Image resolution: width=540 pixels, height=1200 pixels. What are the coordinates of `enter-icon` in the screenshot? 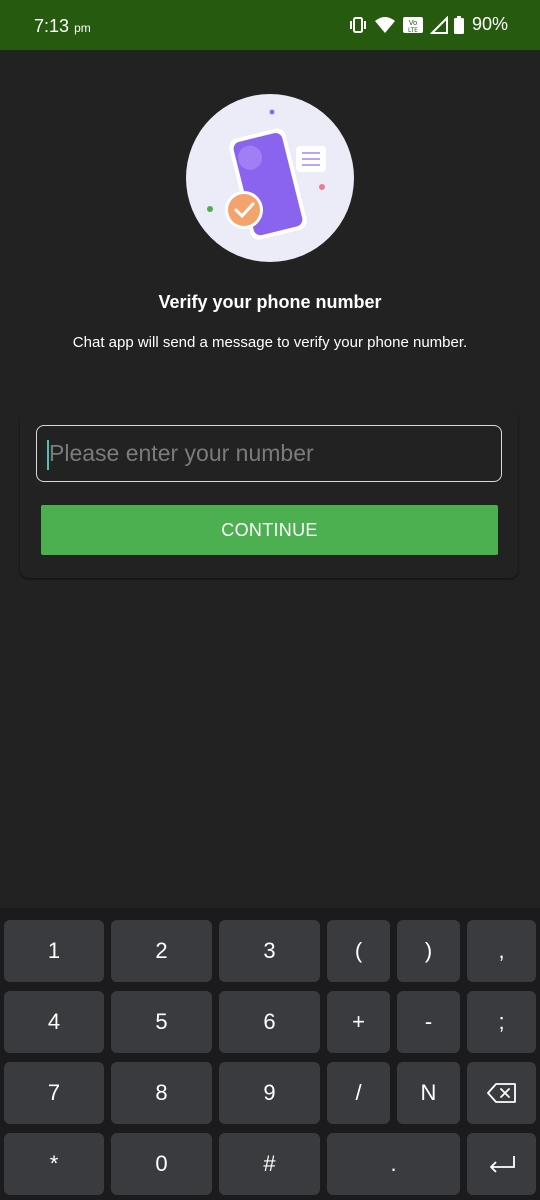 It's located at (502, 1164).